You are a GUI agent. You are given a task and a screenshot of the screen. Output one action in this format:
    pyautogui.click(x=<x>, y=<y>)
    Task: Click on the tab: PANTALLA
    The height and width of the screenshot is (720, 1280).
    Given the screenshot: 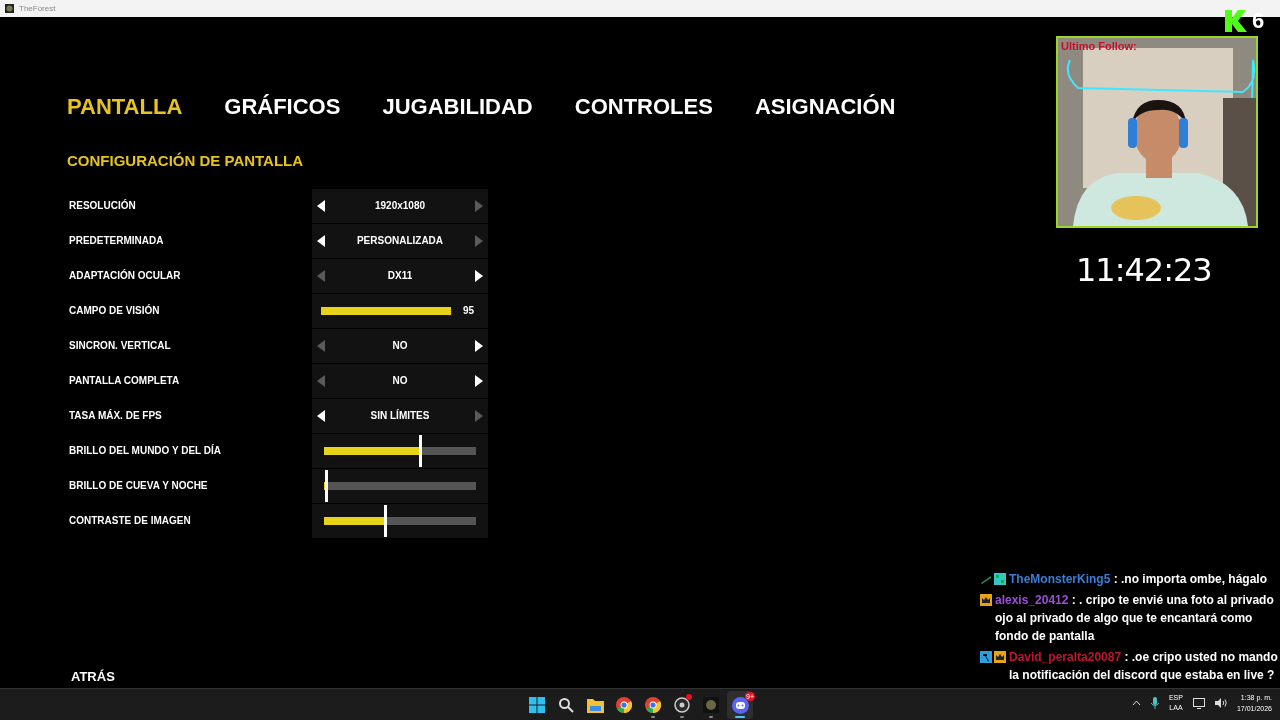 What is the action you would take?
    pyautogui.click(x=125, y=106)
    